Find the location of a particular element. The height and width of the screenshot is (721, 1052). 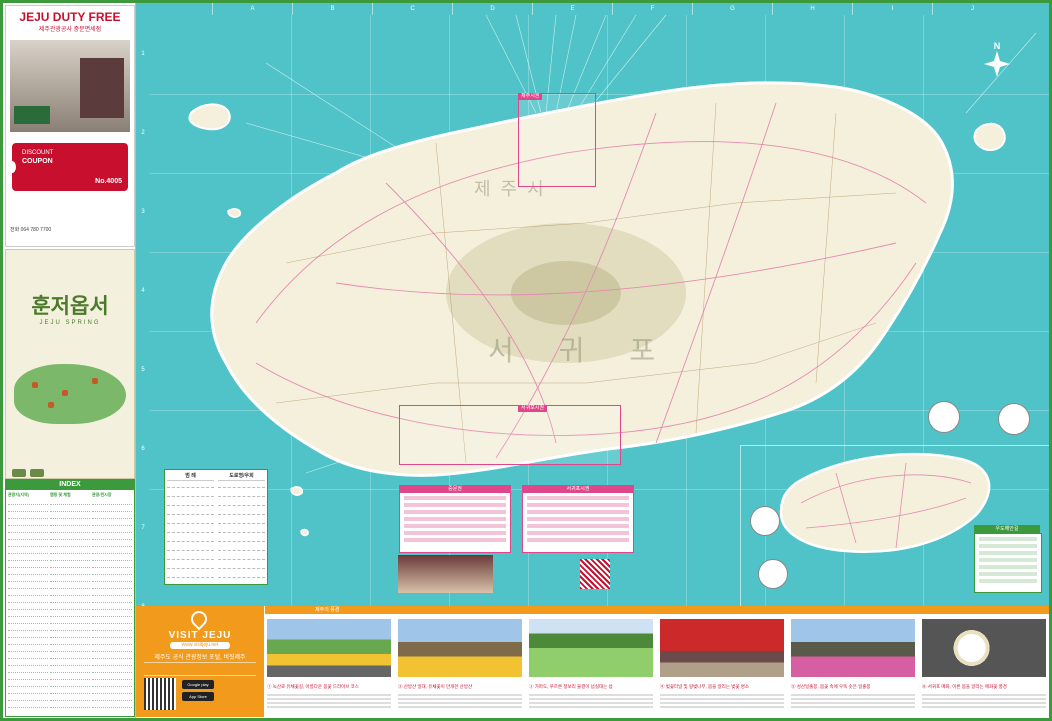

index-header: 관광지(지역) is located at coordinates (19, 494).